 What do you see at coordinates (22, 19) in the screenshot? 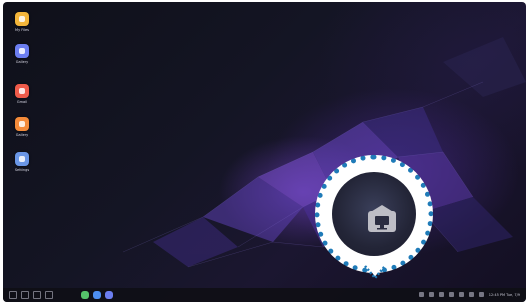
I see `folder-icon` at bounding box center [22, 19].